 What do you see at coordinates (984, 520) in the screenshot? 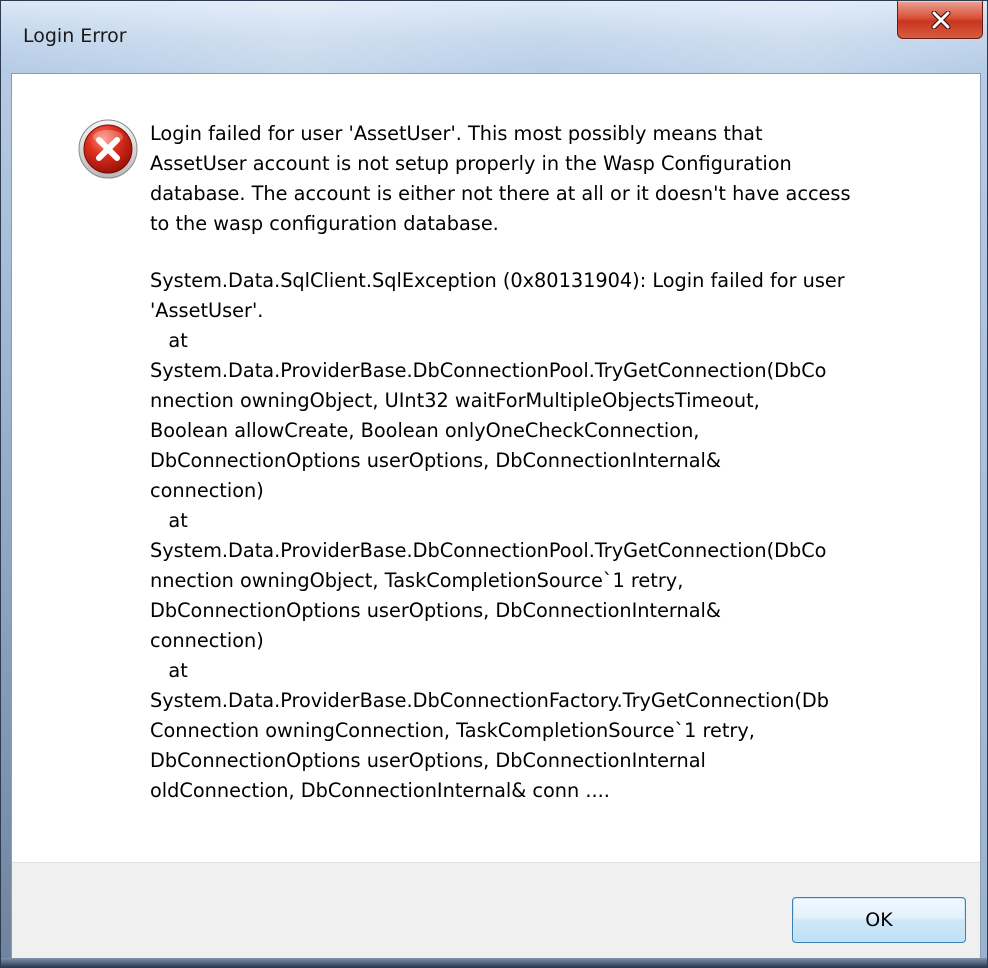
I see `window-frame-right` at bounding box center [984, 520].